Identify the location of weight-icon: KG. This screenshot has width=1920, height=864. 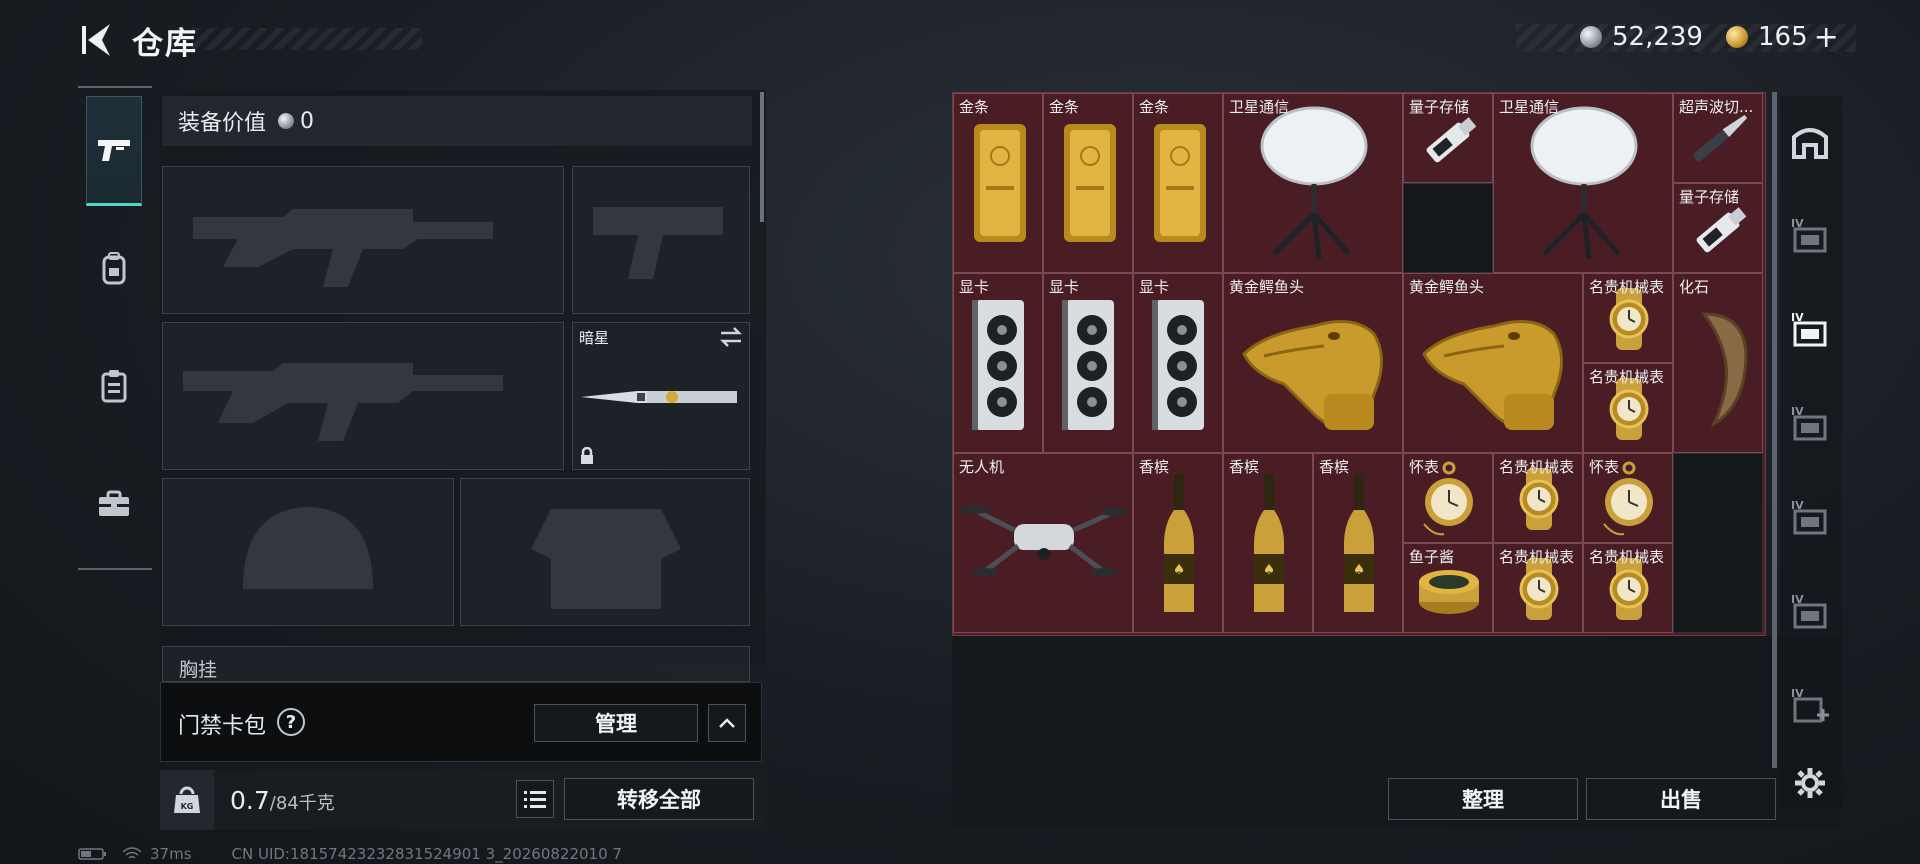
(187, 800).